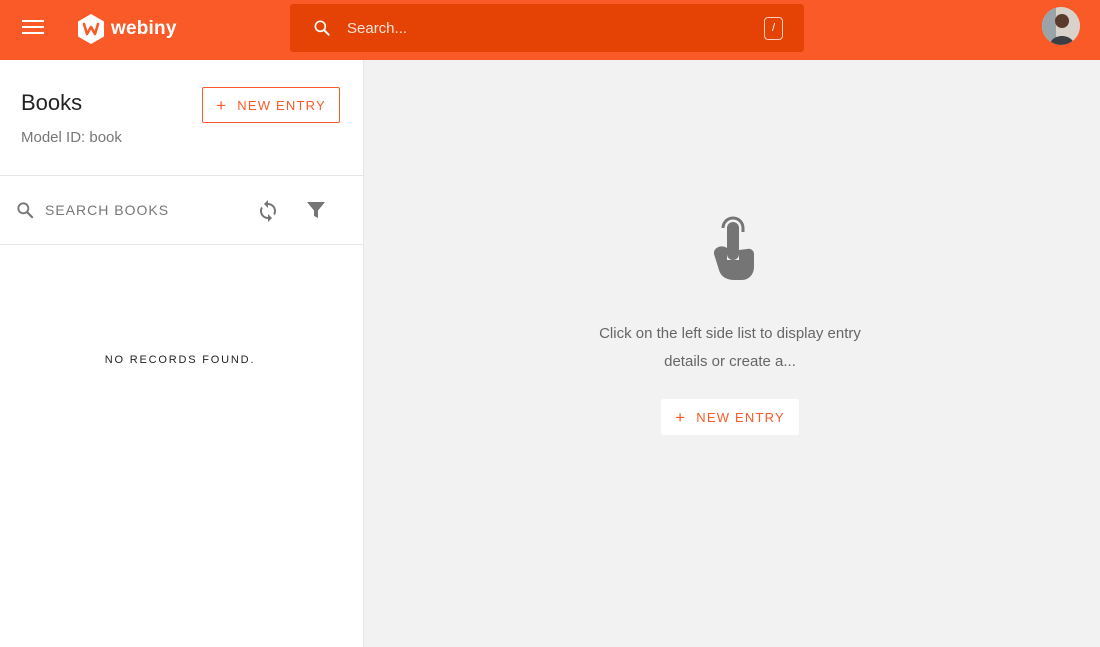  I want to click on search-books-input, so click(140, 210).